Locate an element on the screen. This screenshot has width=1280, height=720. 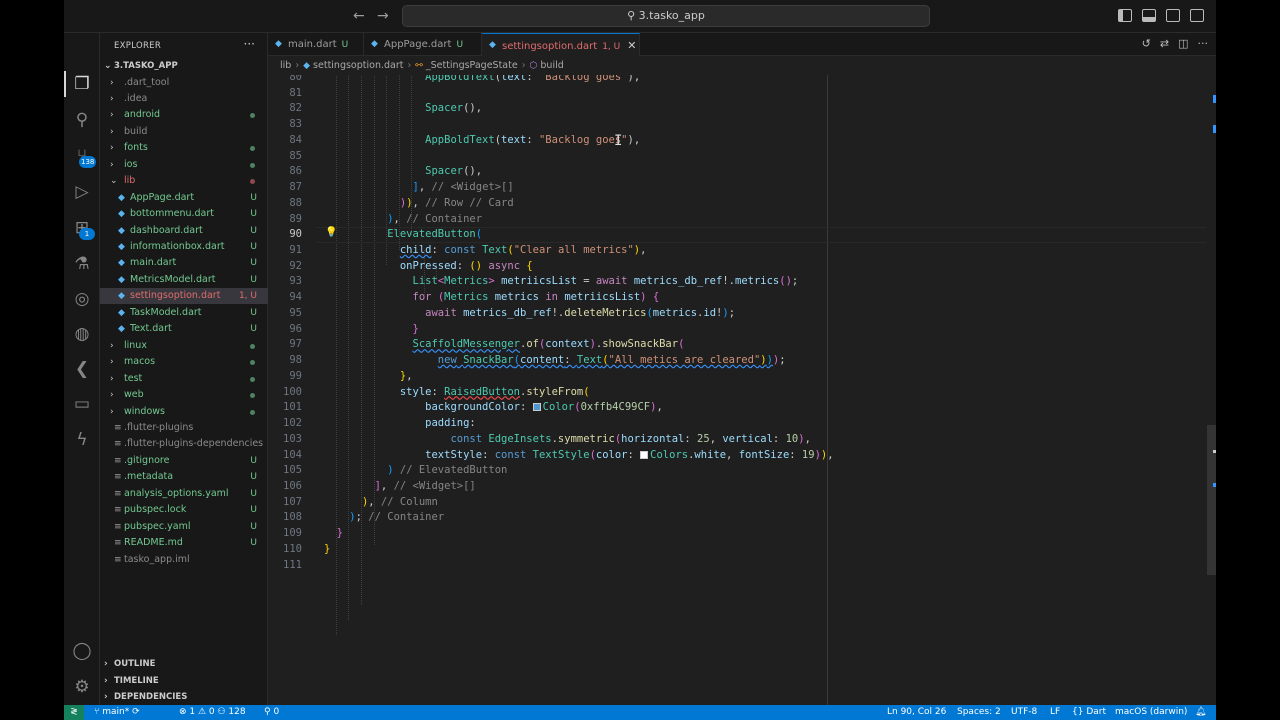
command-center-search: ⚲ 3.tasko_app is located at coordinates (666, 16).